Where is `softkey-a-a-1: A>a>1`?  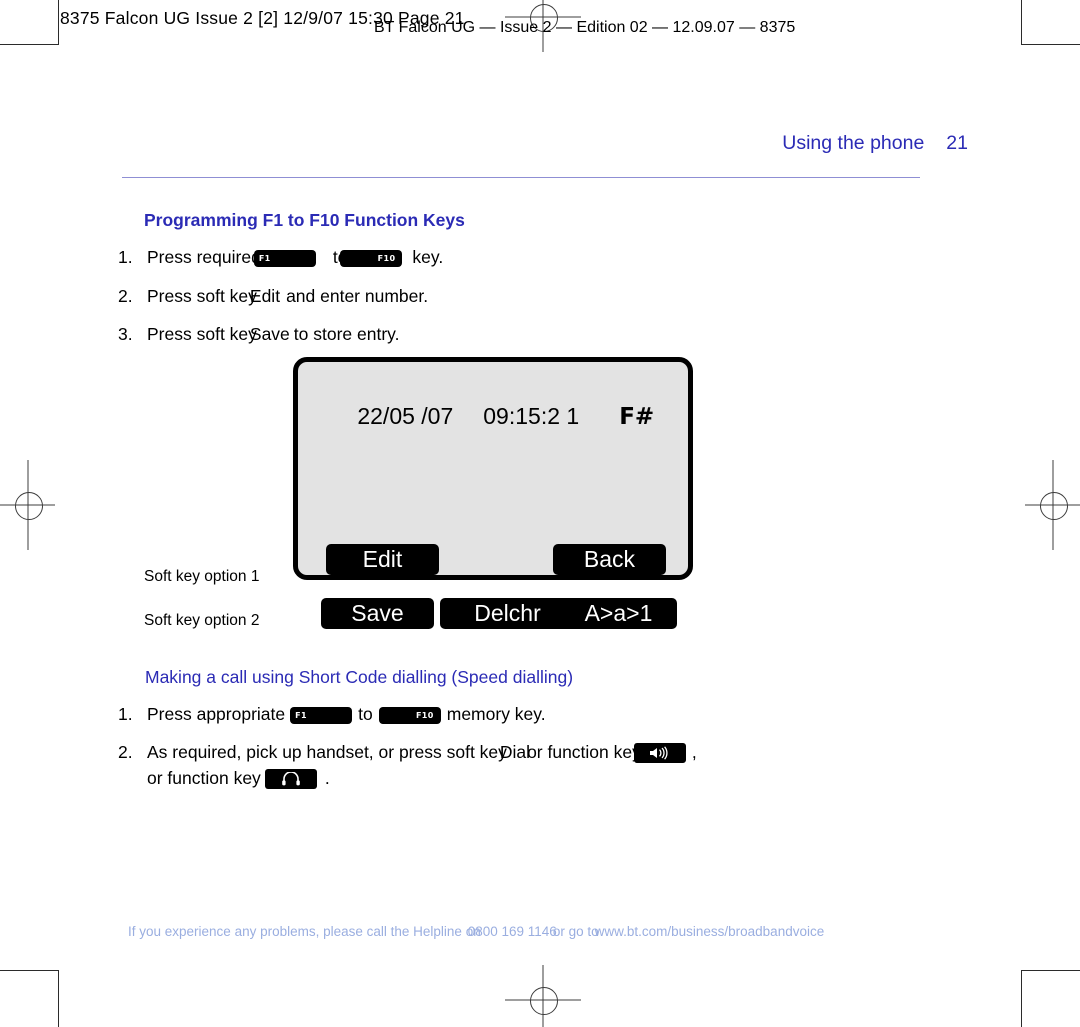 softkey-a-a-1: A>a>1 is located at coordinates (618, 613).